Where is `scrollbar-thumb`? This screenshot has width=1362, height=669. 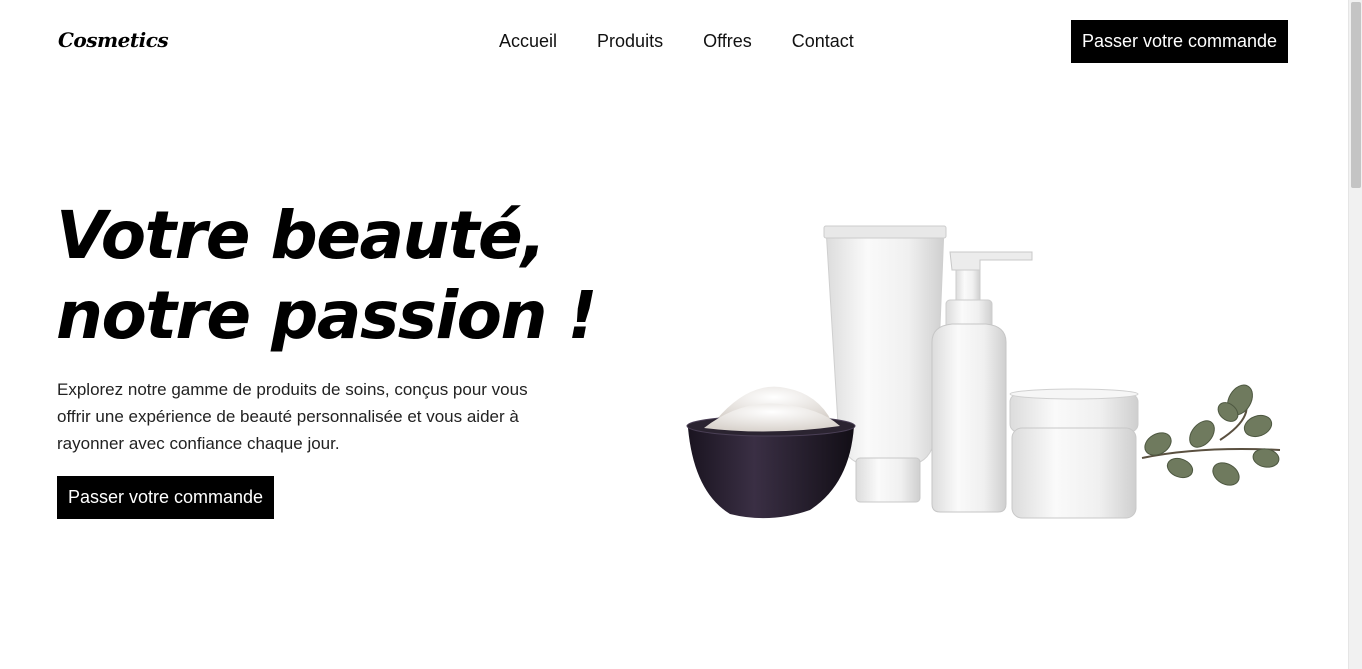 scrollbar-thumb is located at coordinates (1356, 95).